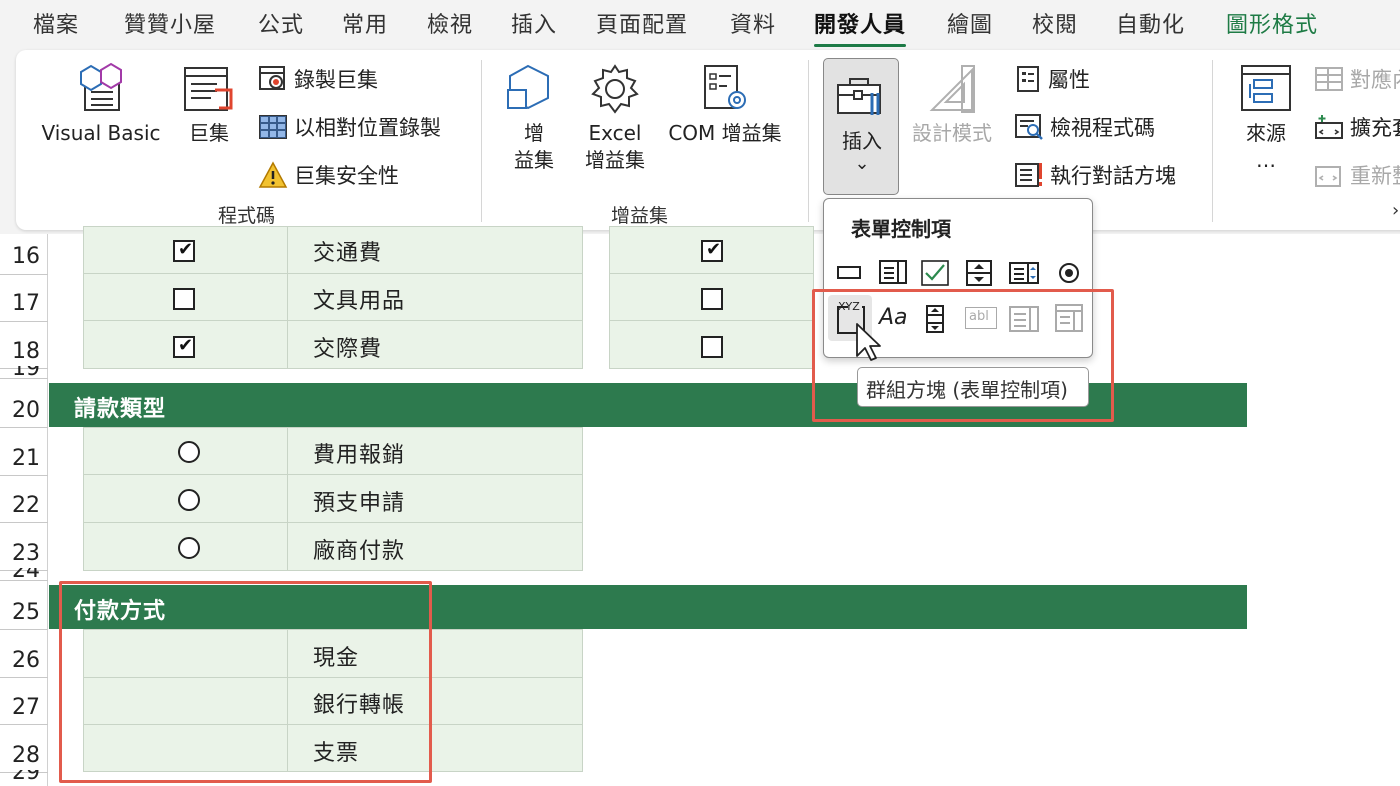 This screenshot has width=1400, height=786. Describe the element at coordinates (272, 78) in the screenshot. I see `record-macro-icon` at that location.